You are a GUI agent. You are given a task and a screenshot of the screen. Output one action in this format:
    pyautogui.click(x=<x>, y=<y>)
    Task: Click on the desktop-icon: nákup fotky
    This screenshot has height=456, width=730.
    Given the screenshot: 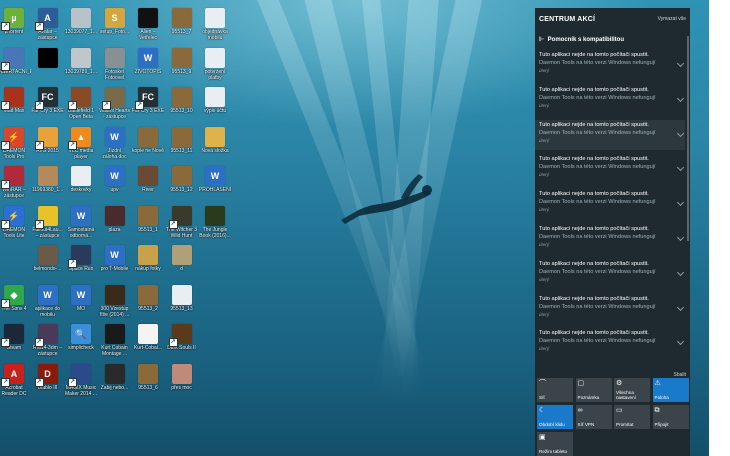 What is the action you would take?
    pyautogui.click(x=148, y=258)
    